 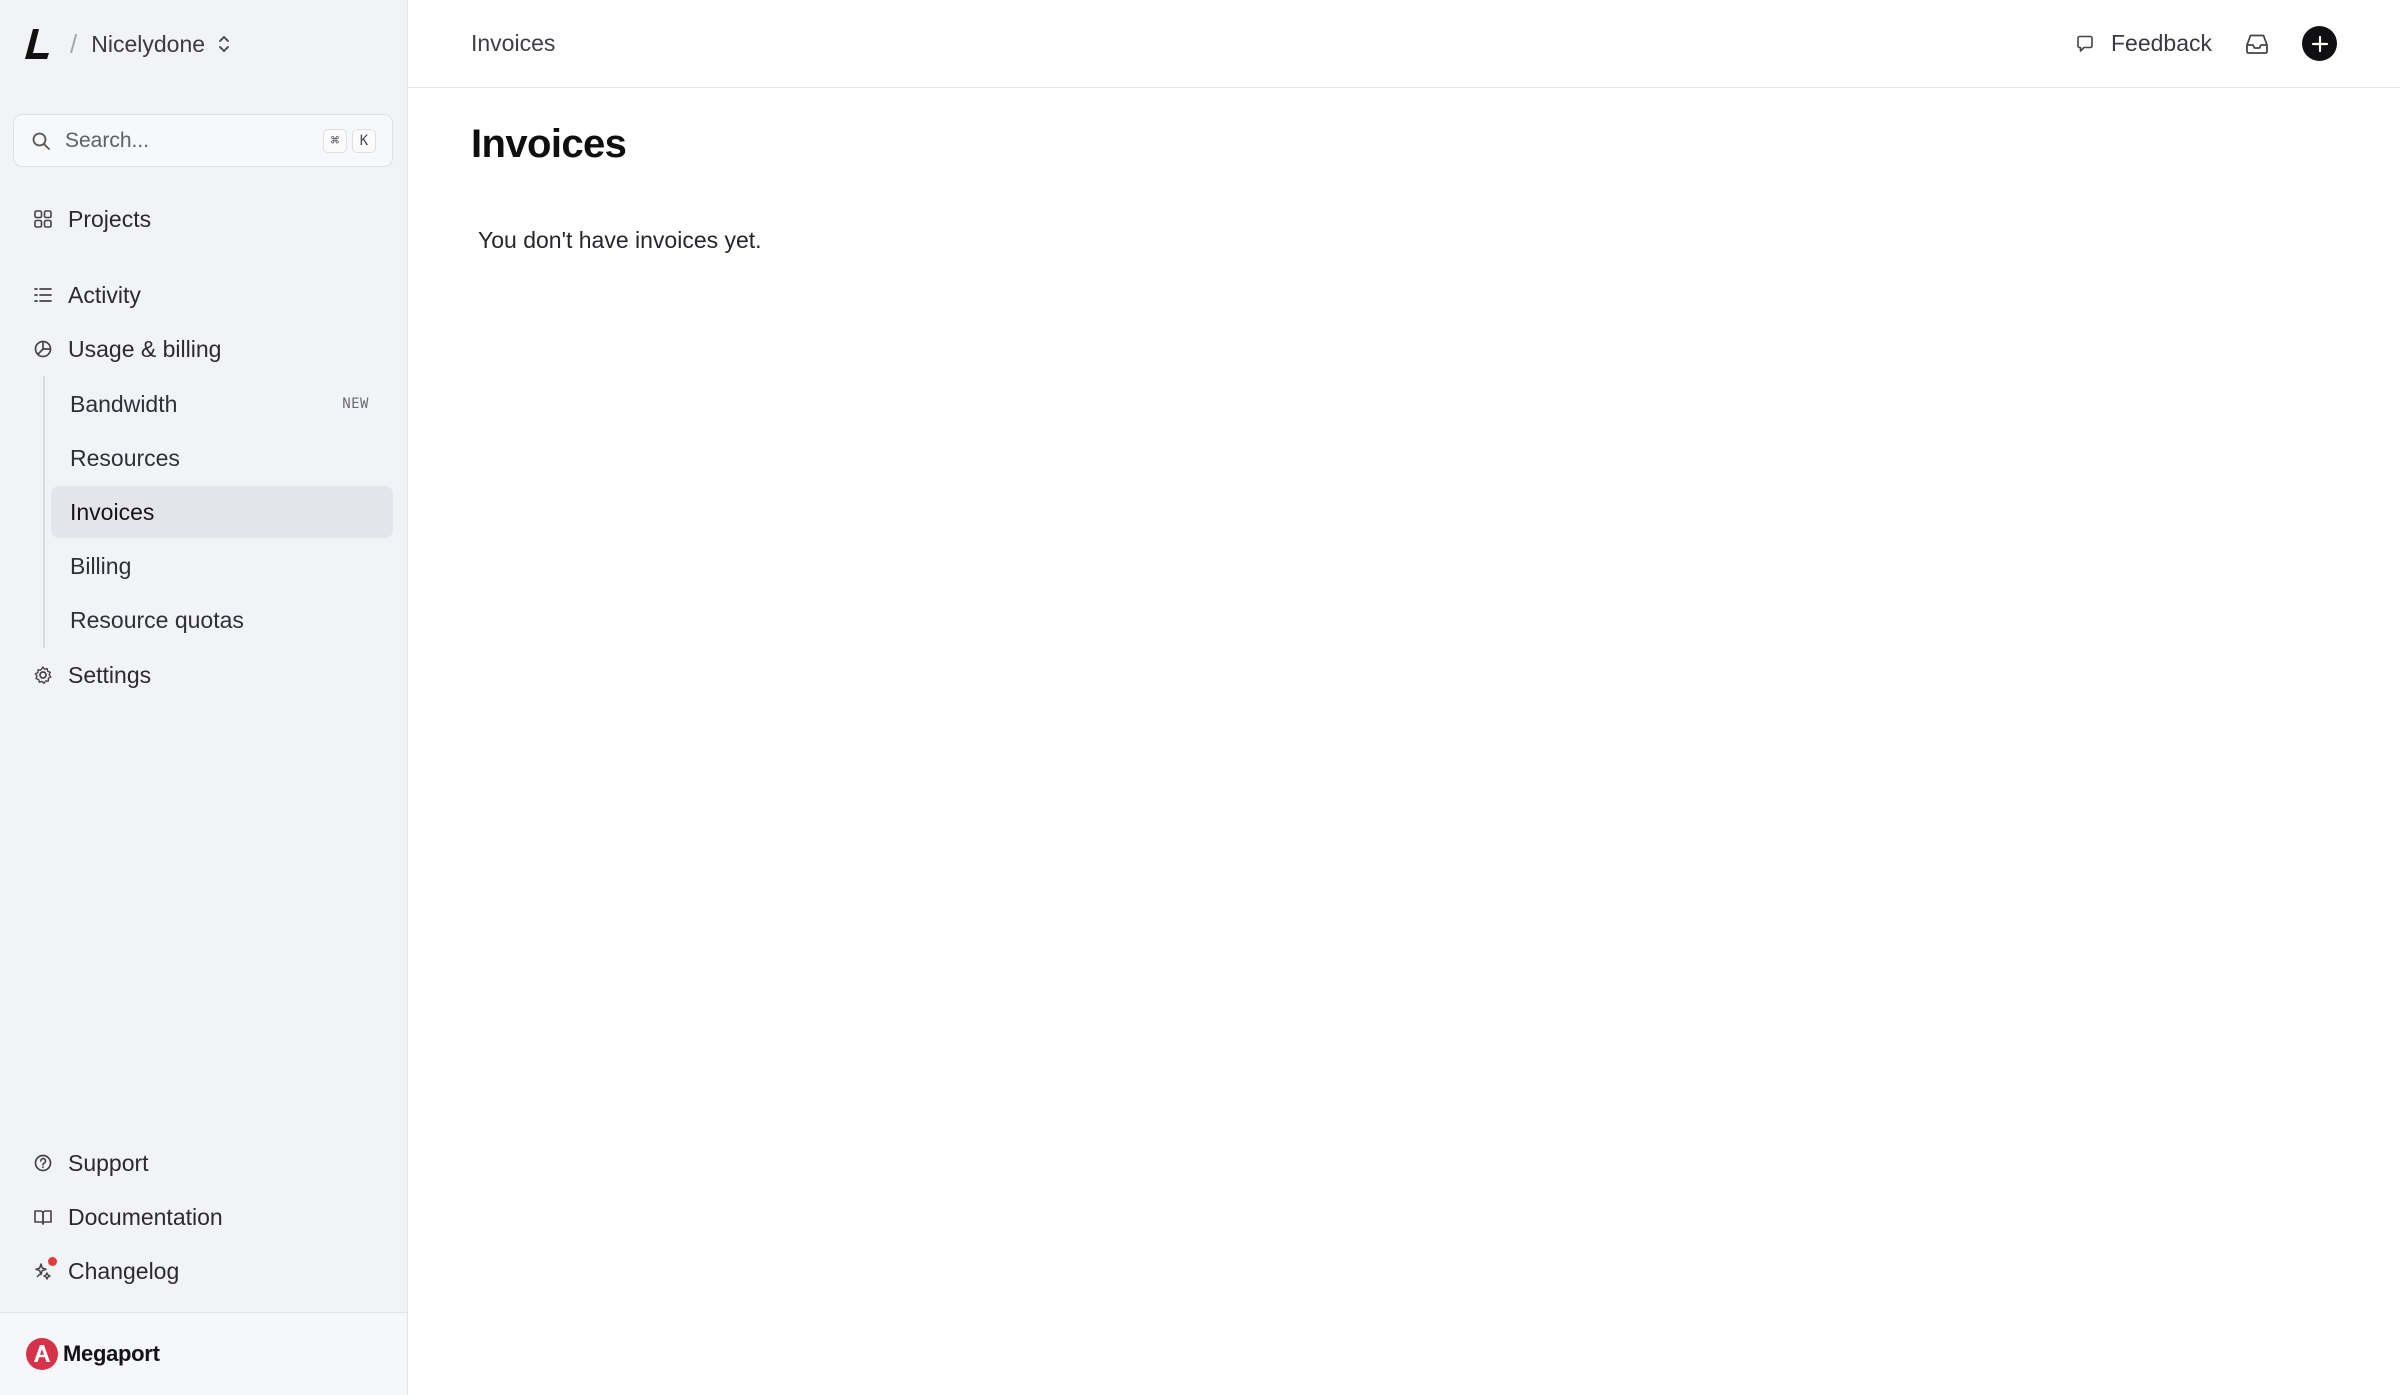 I want to click on app-logo-icon, so click(x=37, y=44).